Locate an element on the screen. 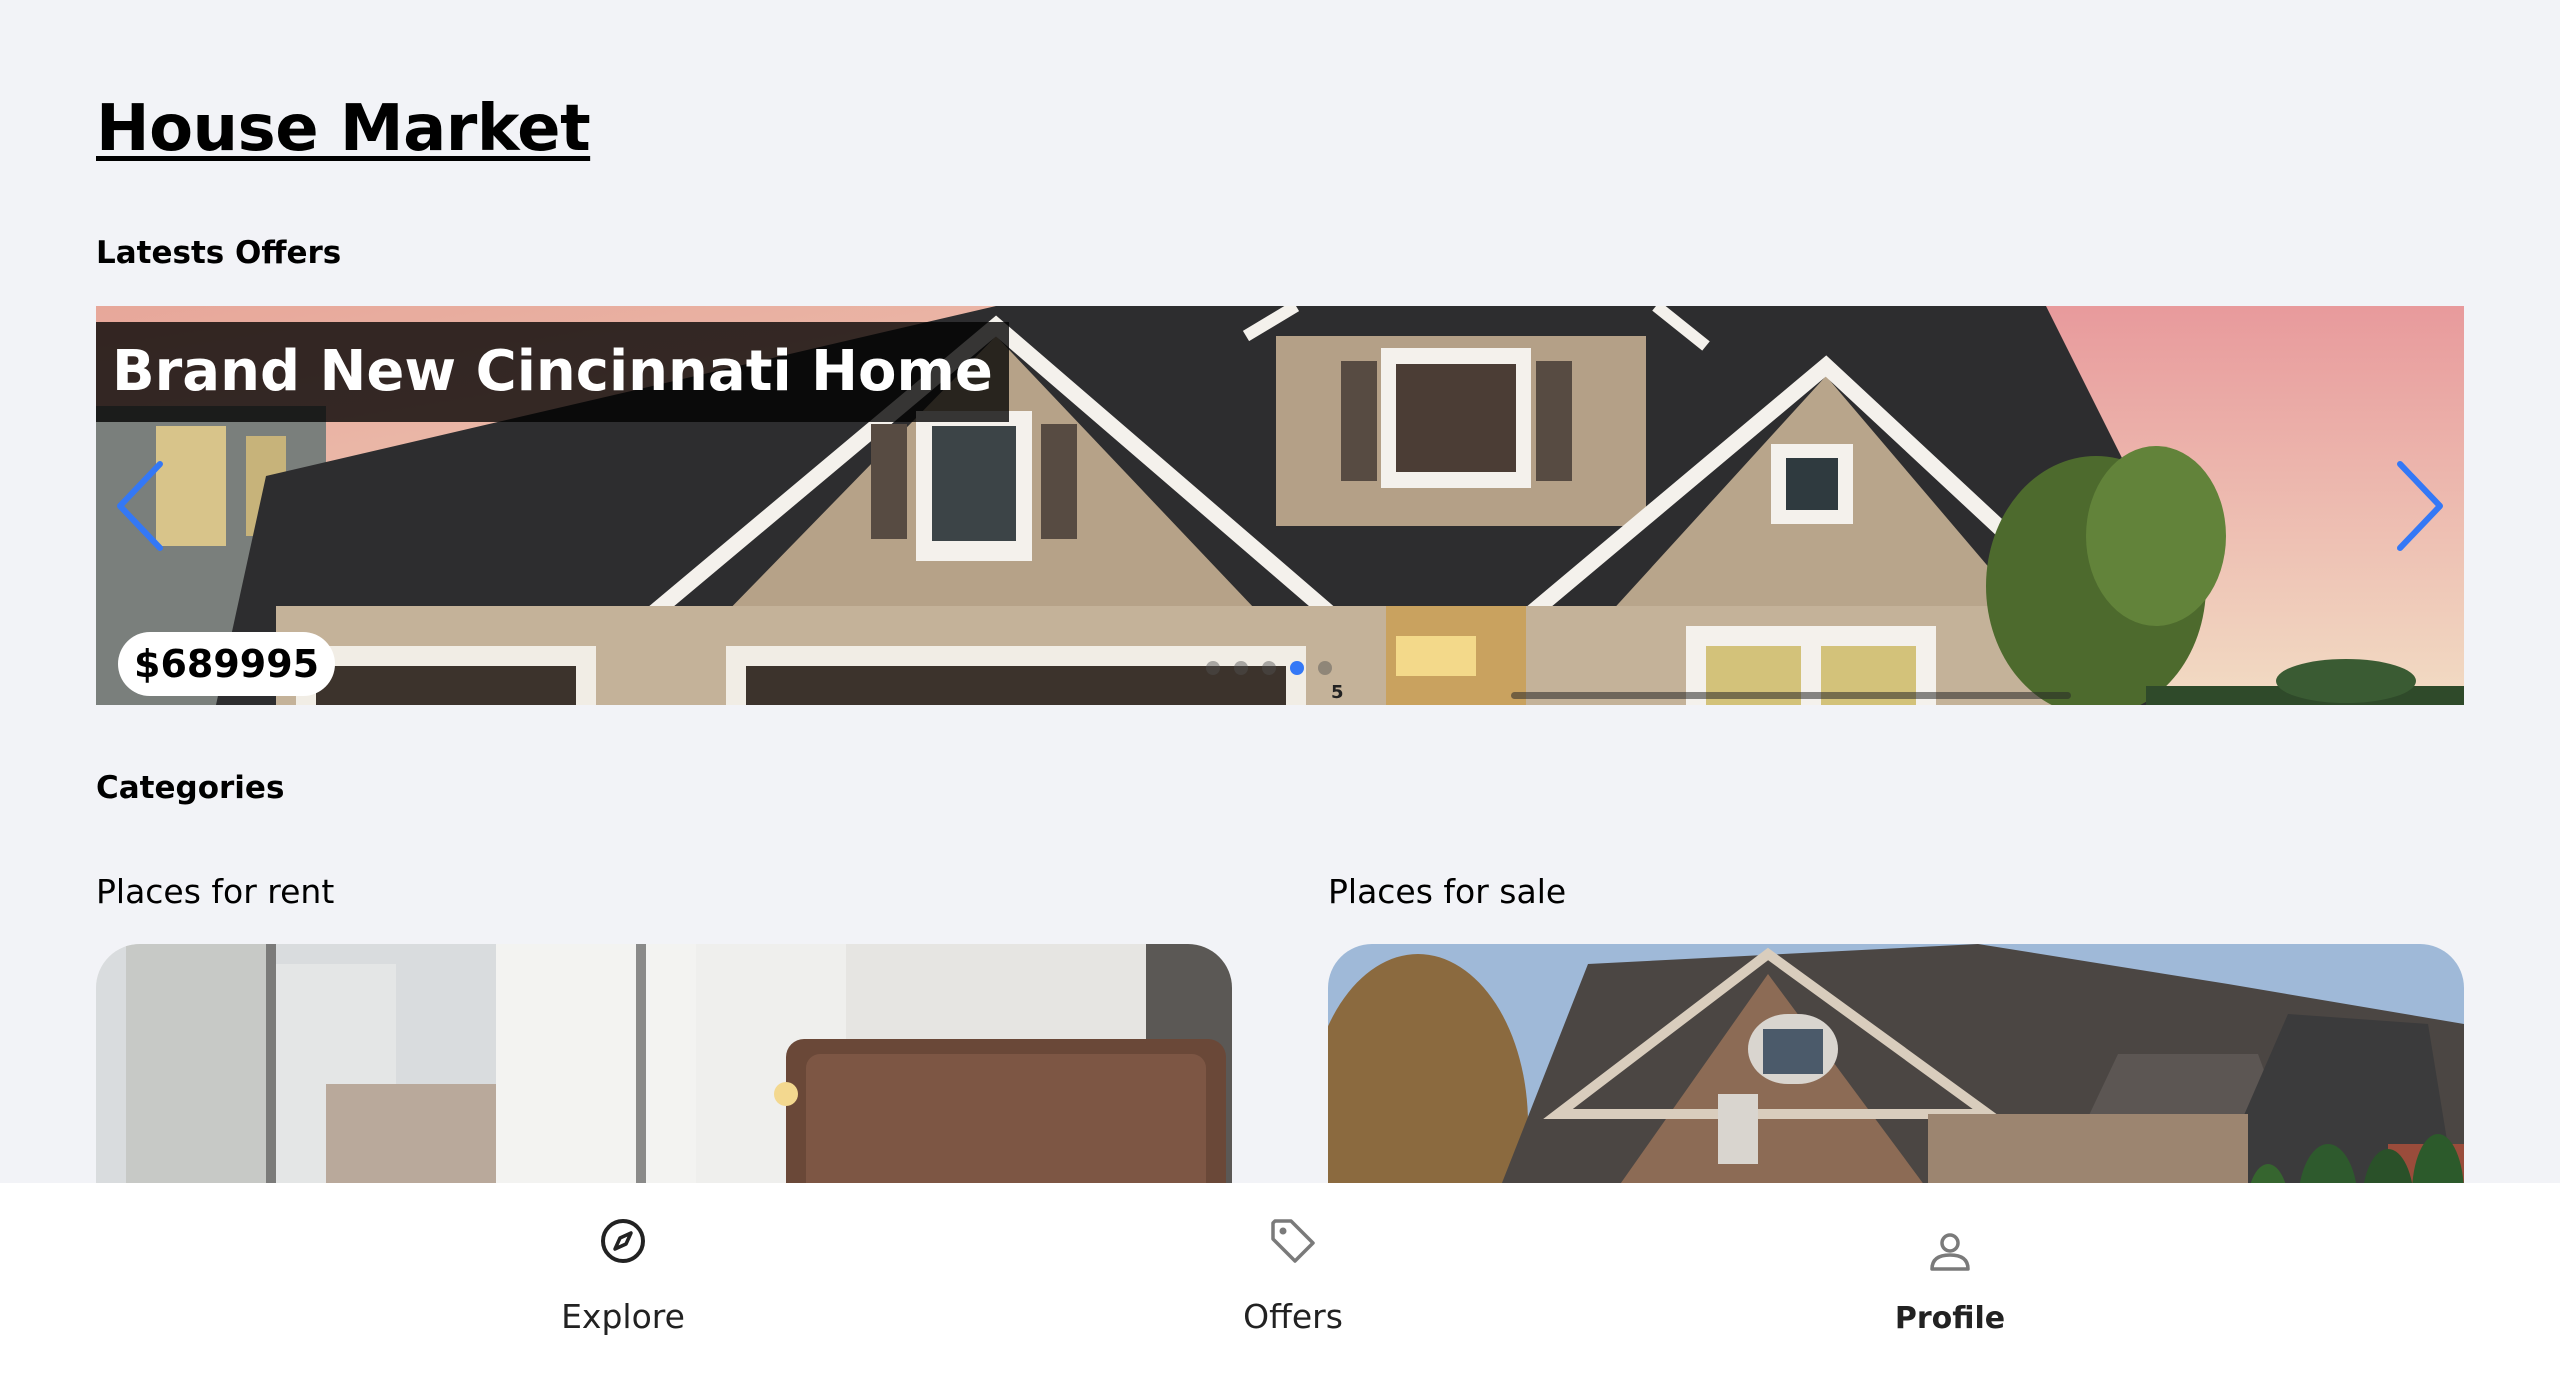 The width and height of the screenshot is (2560, 1375). categories-heading: Categories is located at coordinates (190, 788).